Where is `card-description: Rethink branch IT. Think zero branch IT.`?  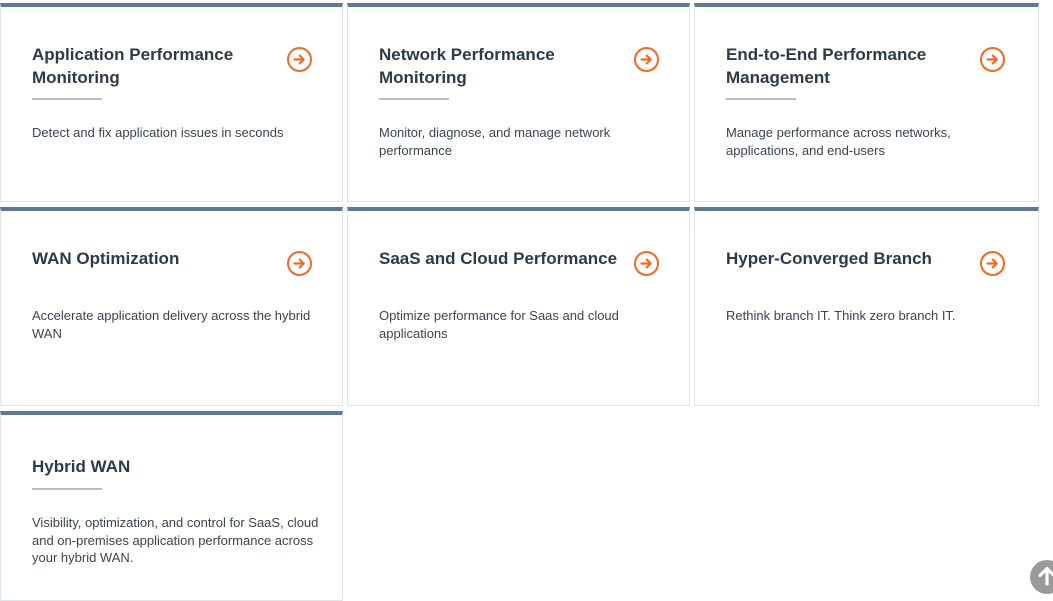 card-description: Rethink branch IT. Think zero branch IT. is located at coordinates (841, 315).